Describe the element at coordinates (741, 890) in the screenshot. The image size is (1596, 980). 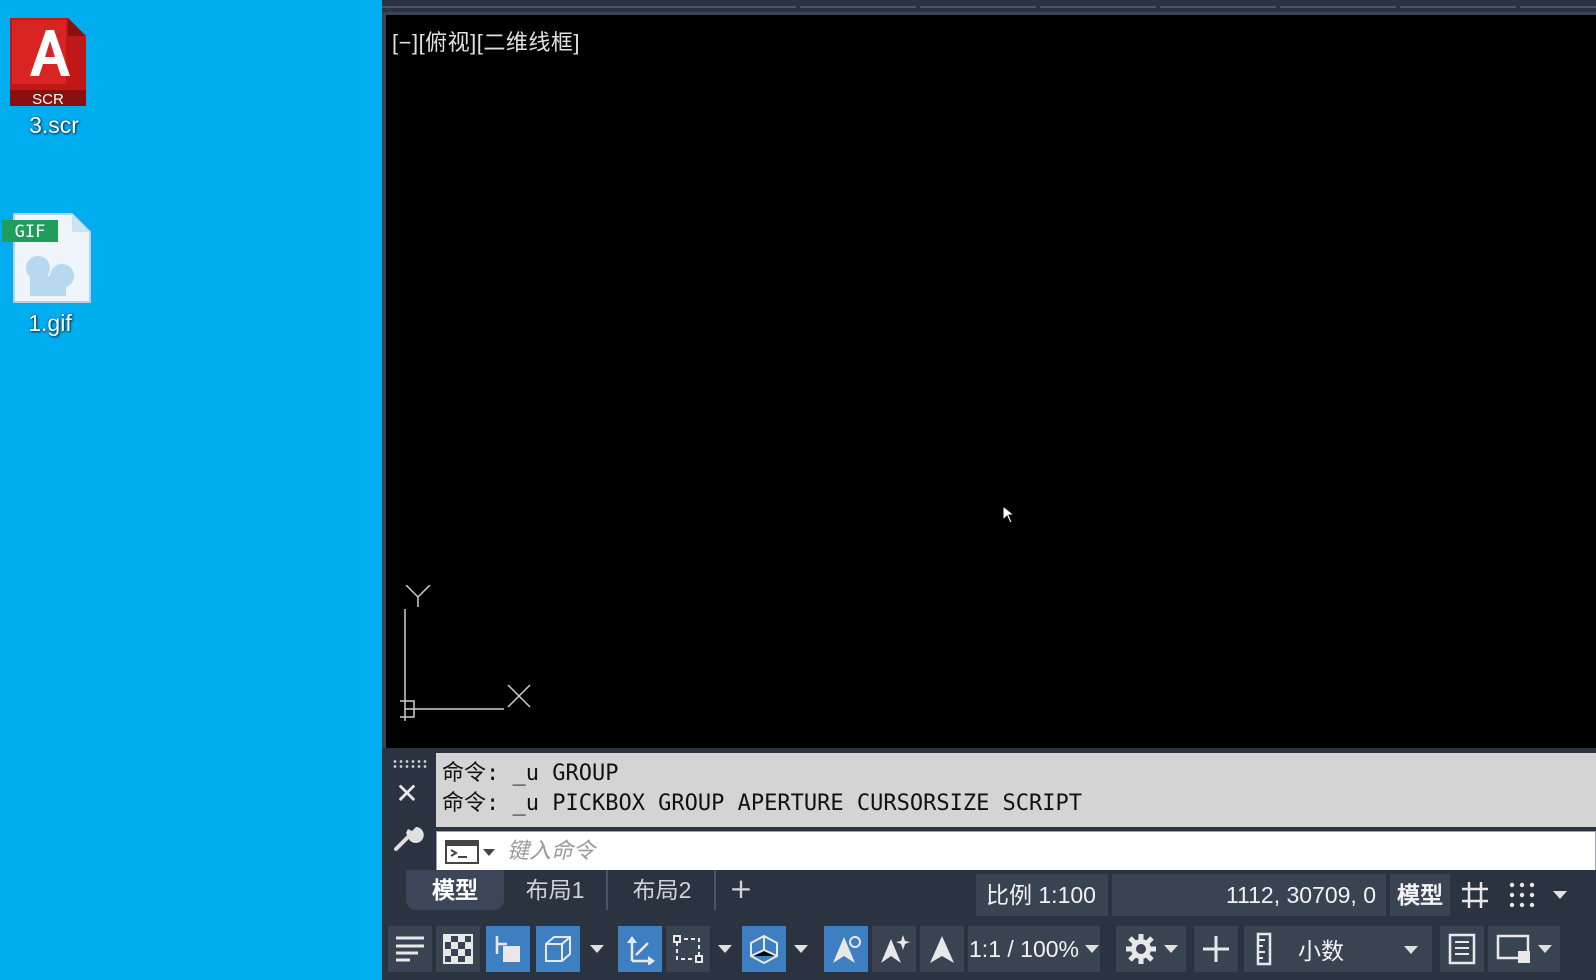
I see `add-layout-button: +` at that location.